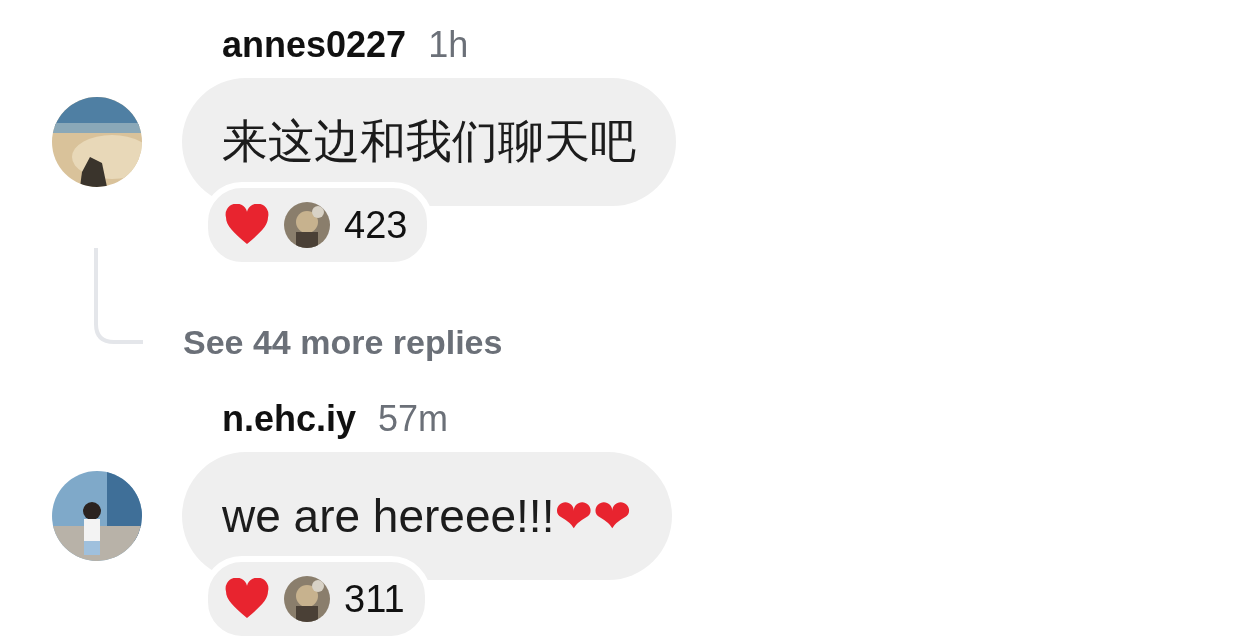  What do you see at coordinates (289, 419) in the screenshot?
I see `username: n.ehc.iy` at bounding box center [289, 419].